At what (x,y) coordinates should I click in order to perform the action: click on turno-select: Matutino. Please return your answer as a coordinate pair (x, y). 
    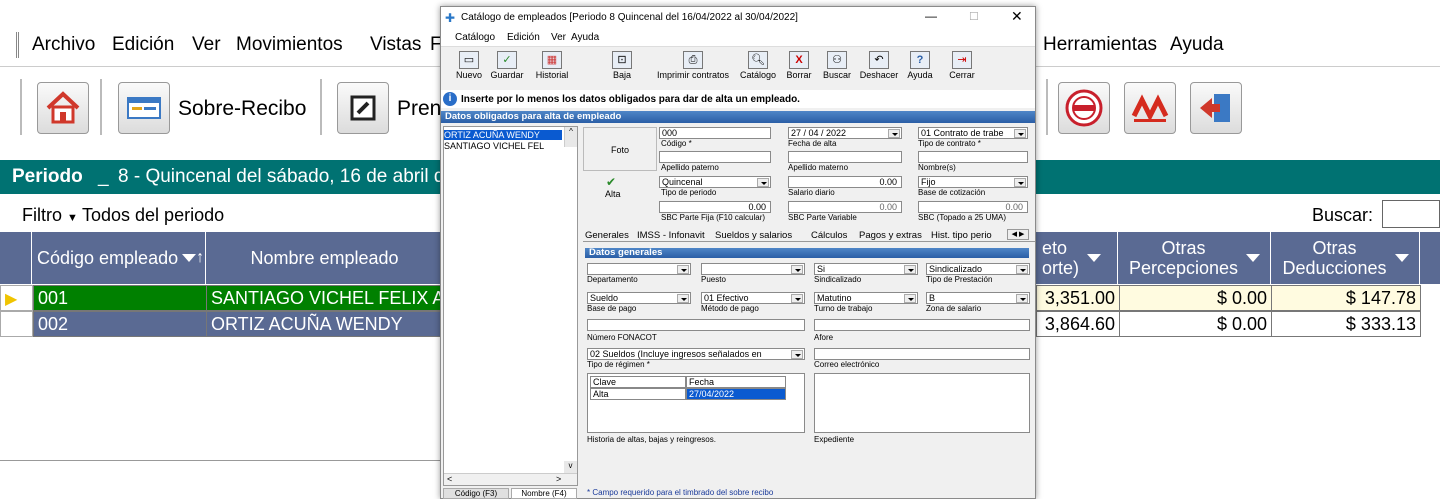
    Looking at the image, I should click on (866, 298).